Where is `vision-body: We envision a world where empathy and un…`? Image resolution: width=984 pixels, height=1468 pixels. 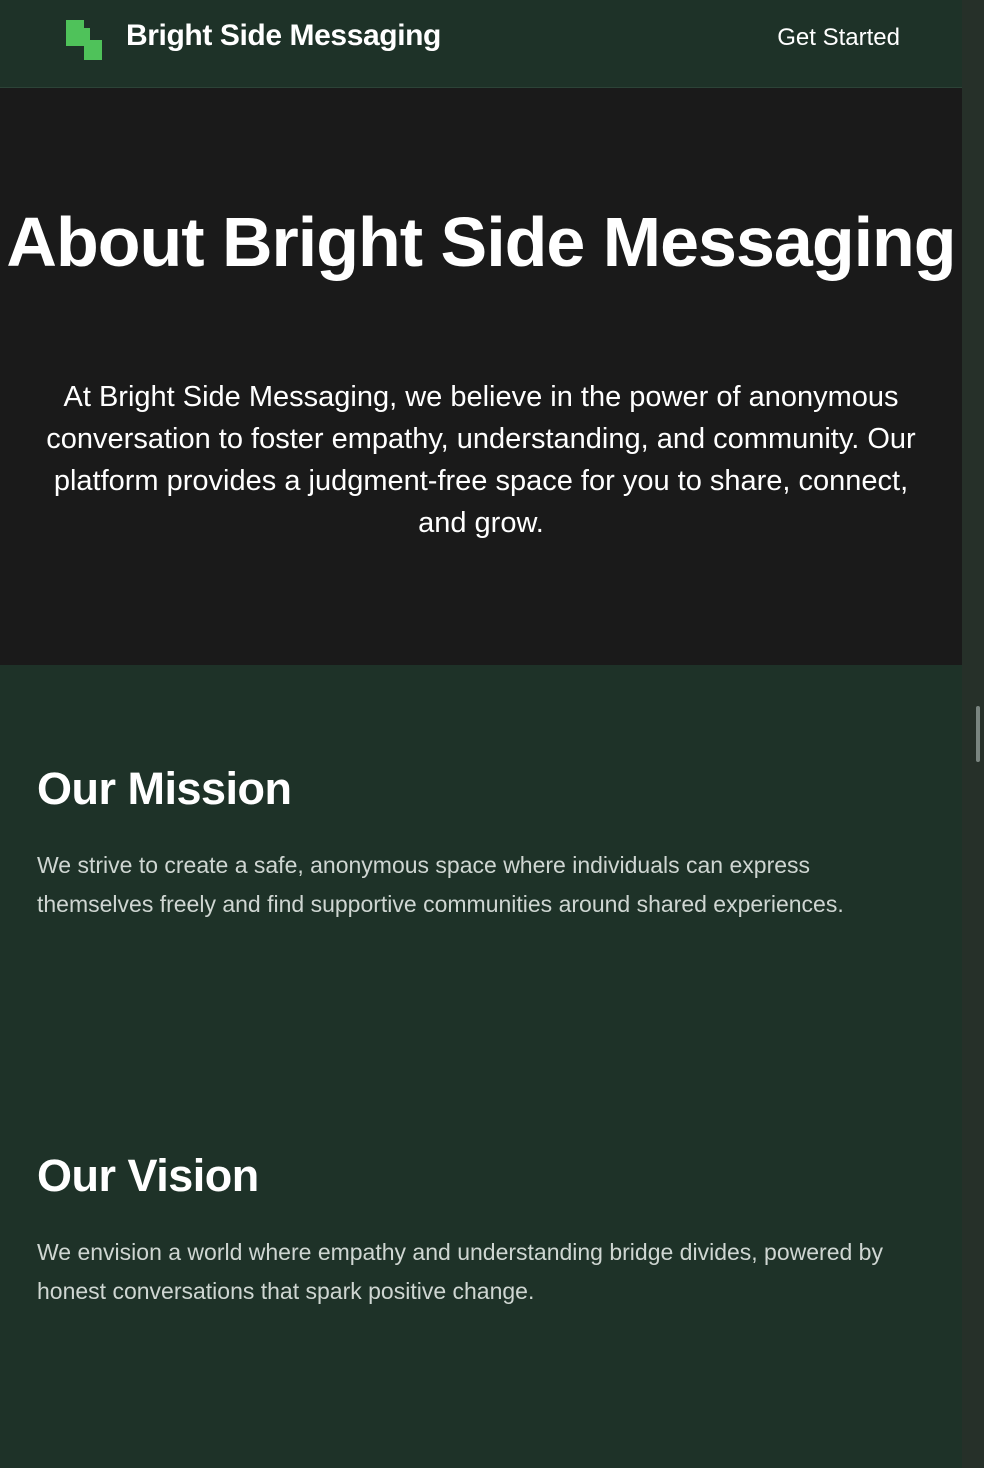 vision-body: We envision a world where empathy and un… is located at coordinates (460, 1271).